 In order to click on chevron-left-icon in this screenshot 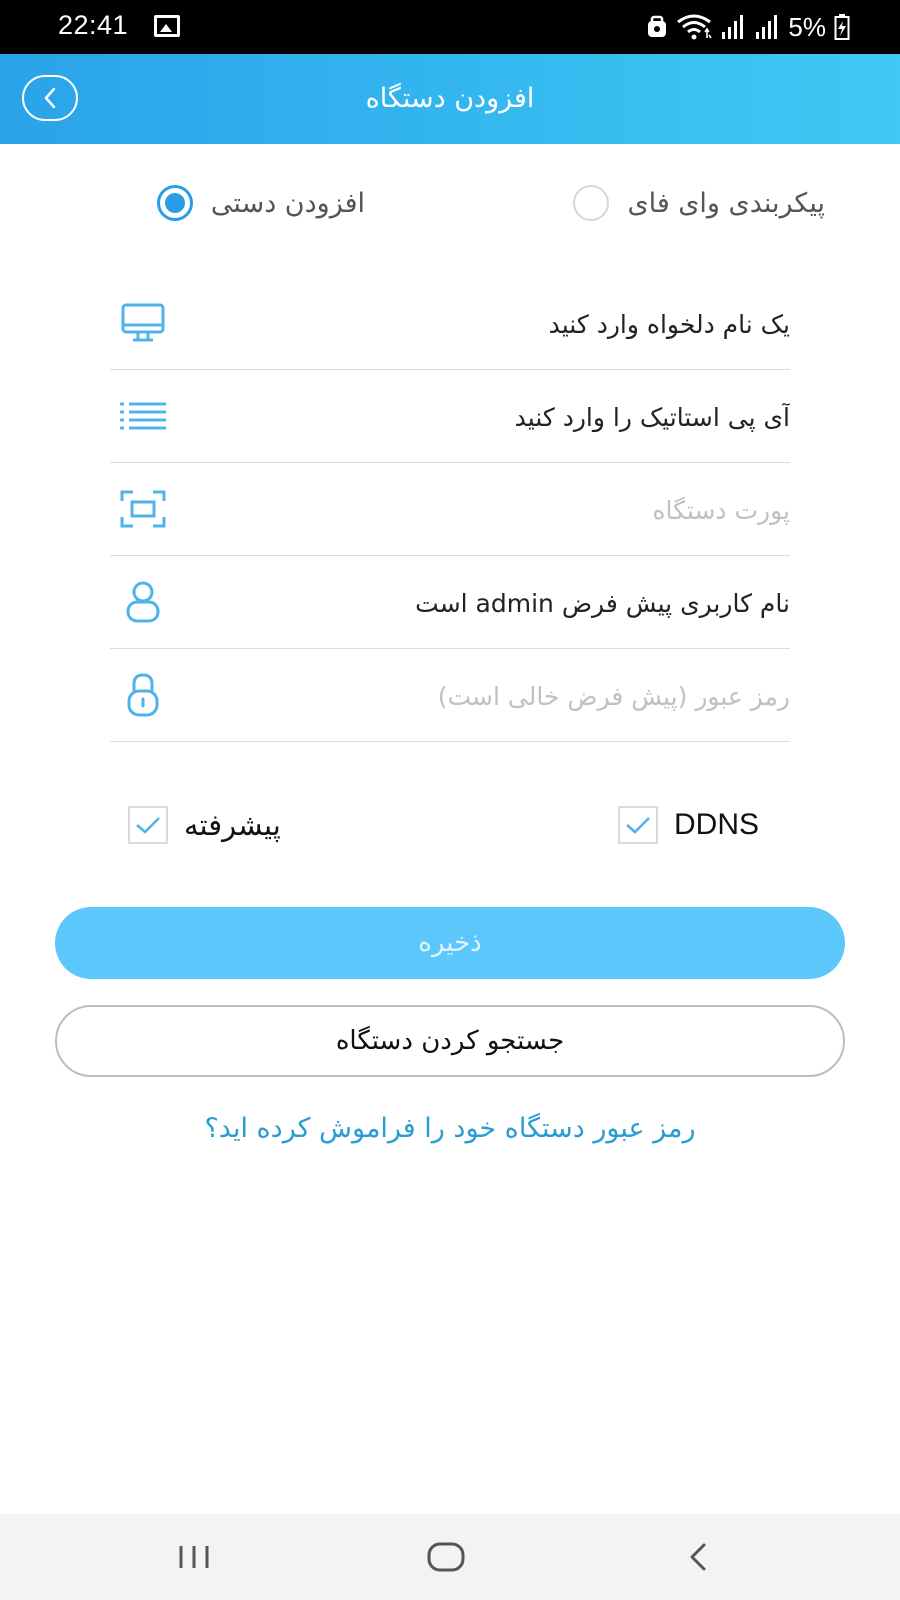, I will do `click(50, 98)`.